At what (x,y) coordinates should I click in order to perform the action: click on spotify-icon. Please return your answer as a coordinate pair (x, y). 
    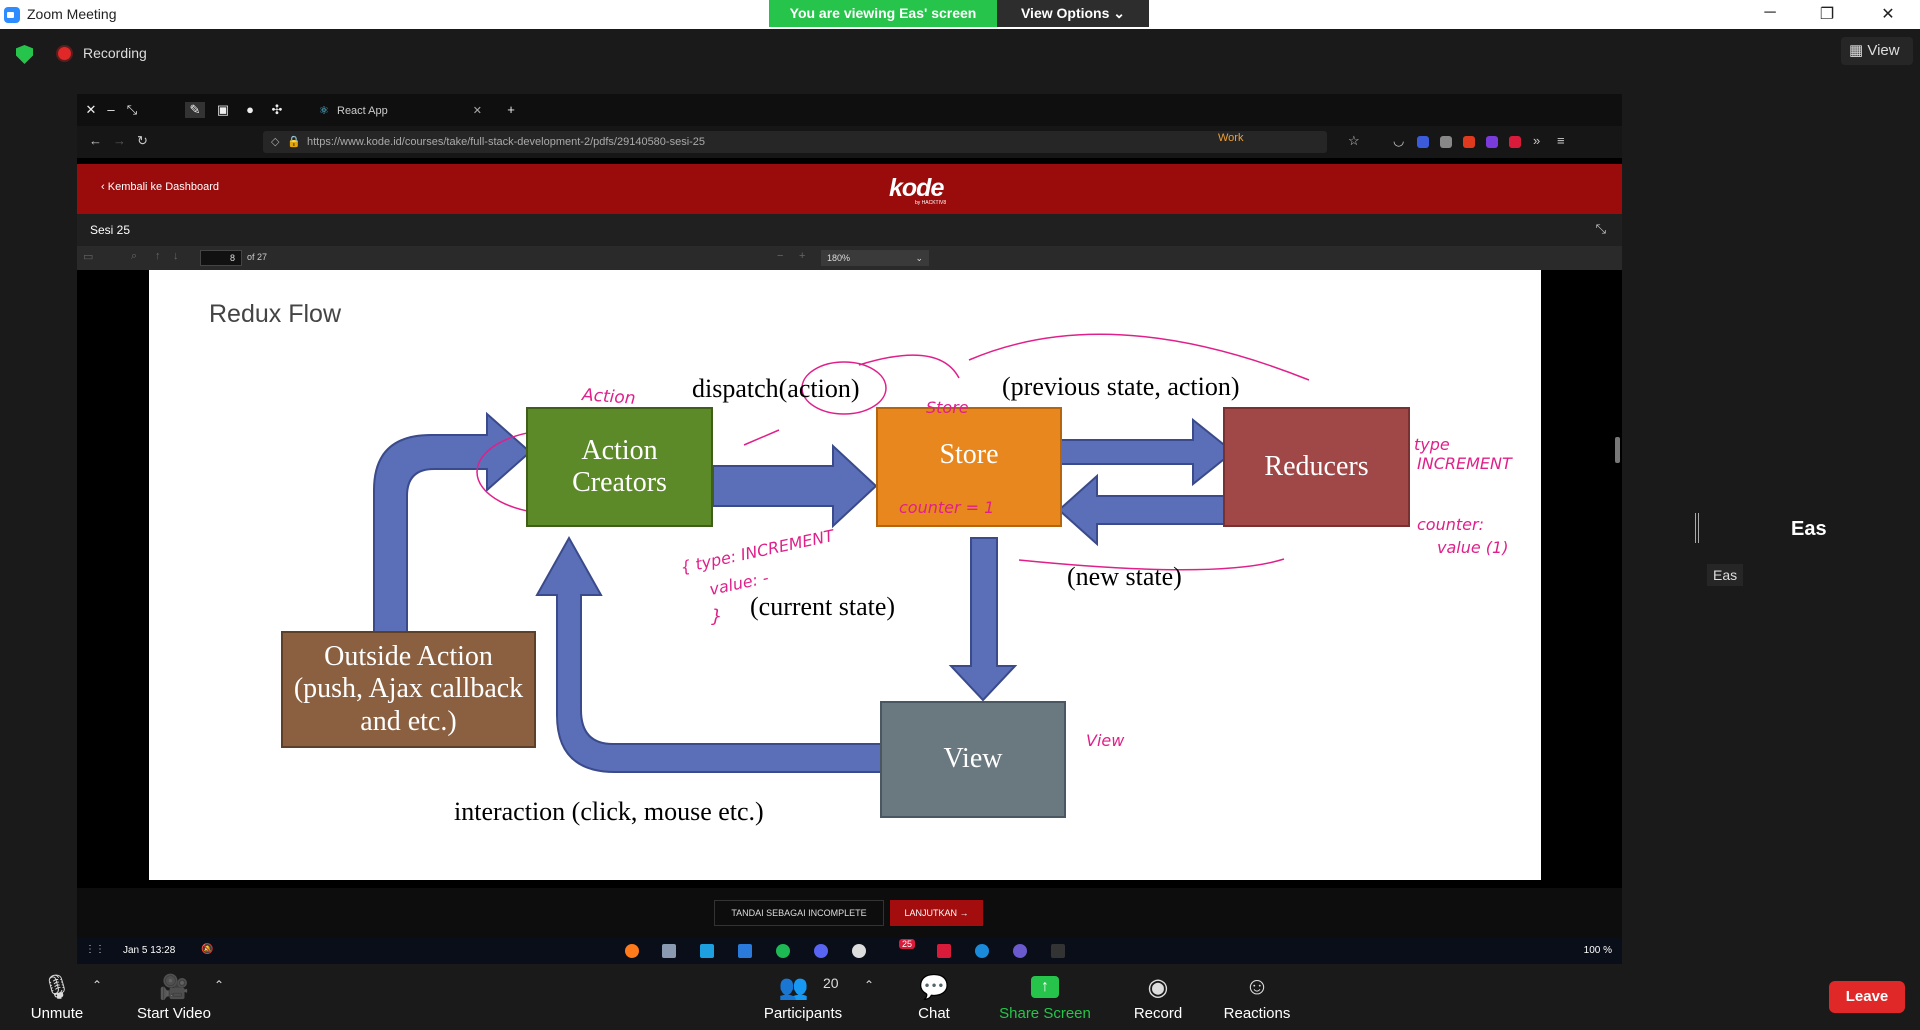
    Looking at the image, I should click on (783, 951).